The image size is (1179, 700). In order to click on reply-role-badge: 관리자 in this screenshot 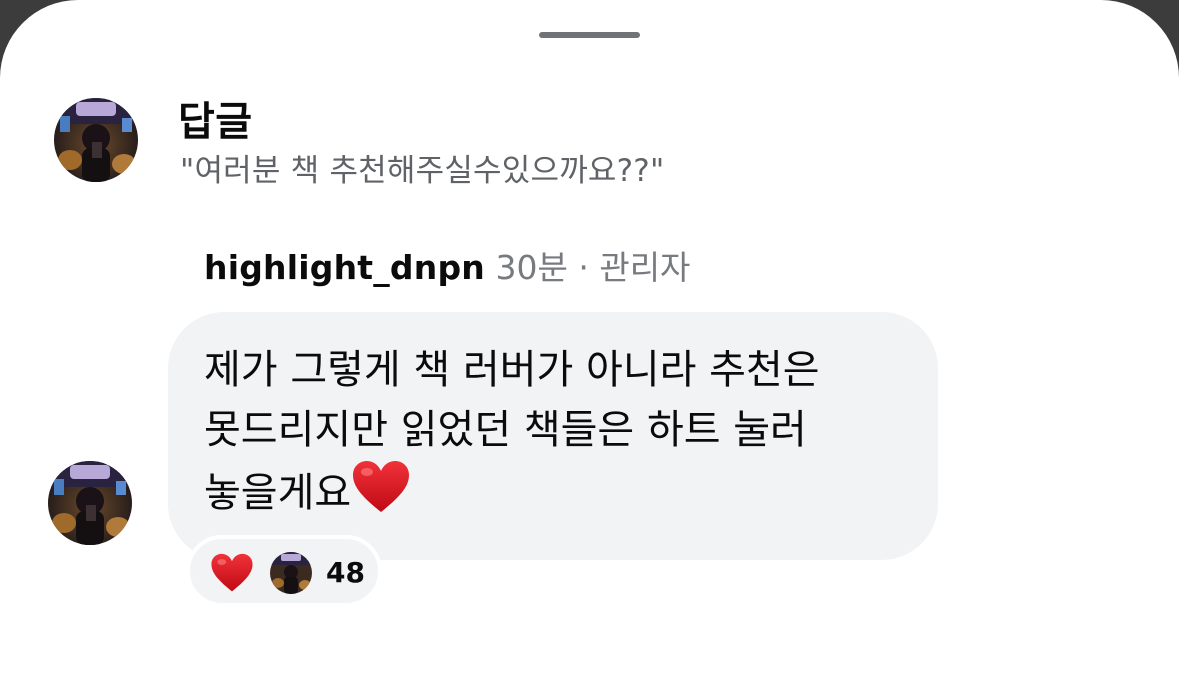, I will do `click(645, 267)`.